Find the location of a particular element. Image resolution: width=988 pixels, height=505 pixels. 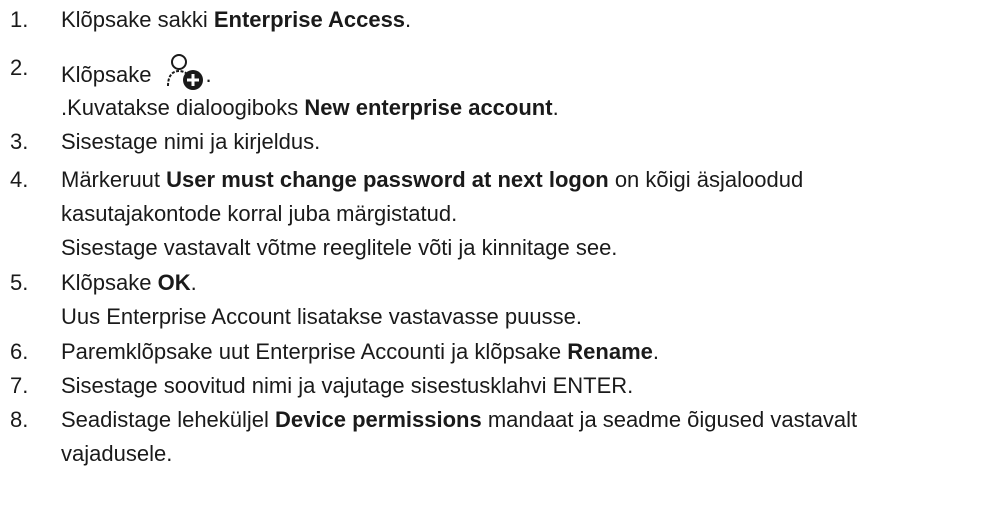

step-number: 3. is located at coordinates (19, 141).